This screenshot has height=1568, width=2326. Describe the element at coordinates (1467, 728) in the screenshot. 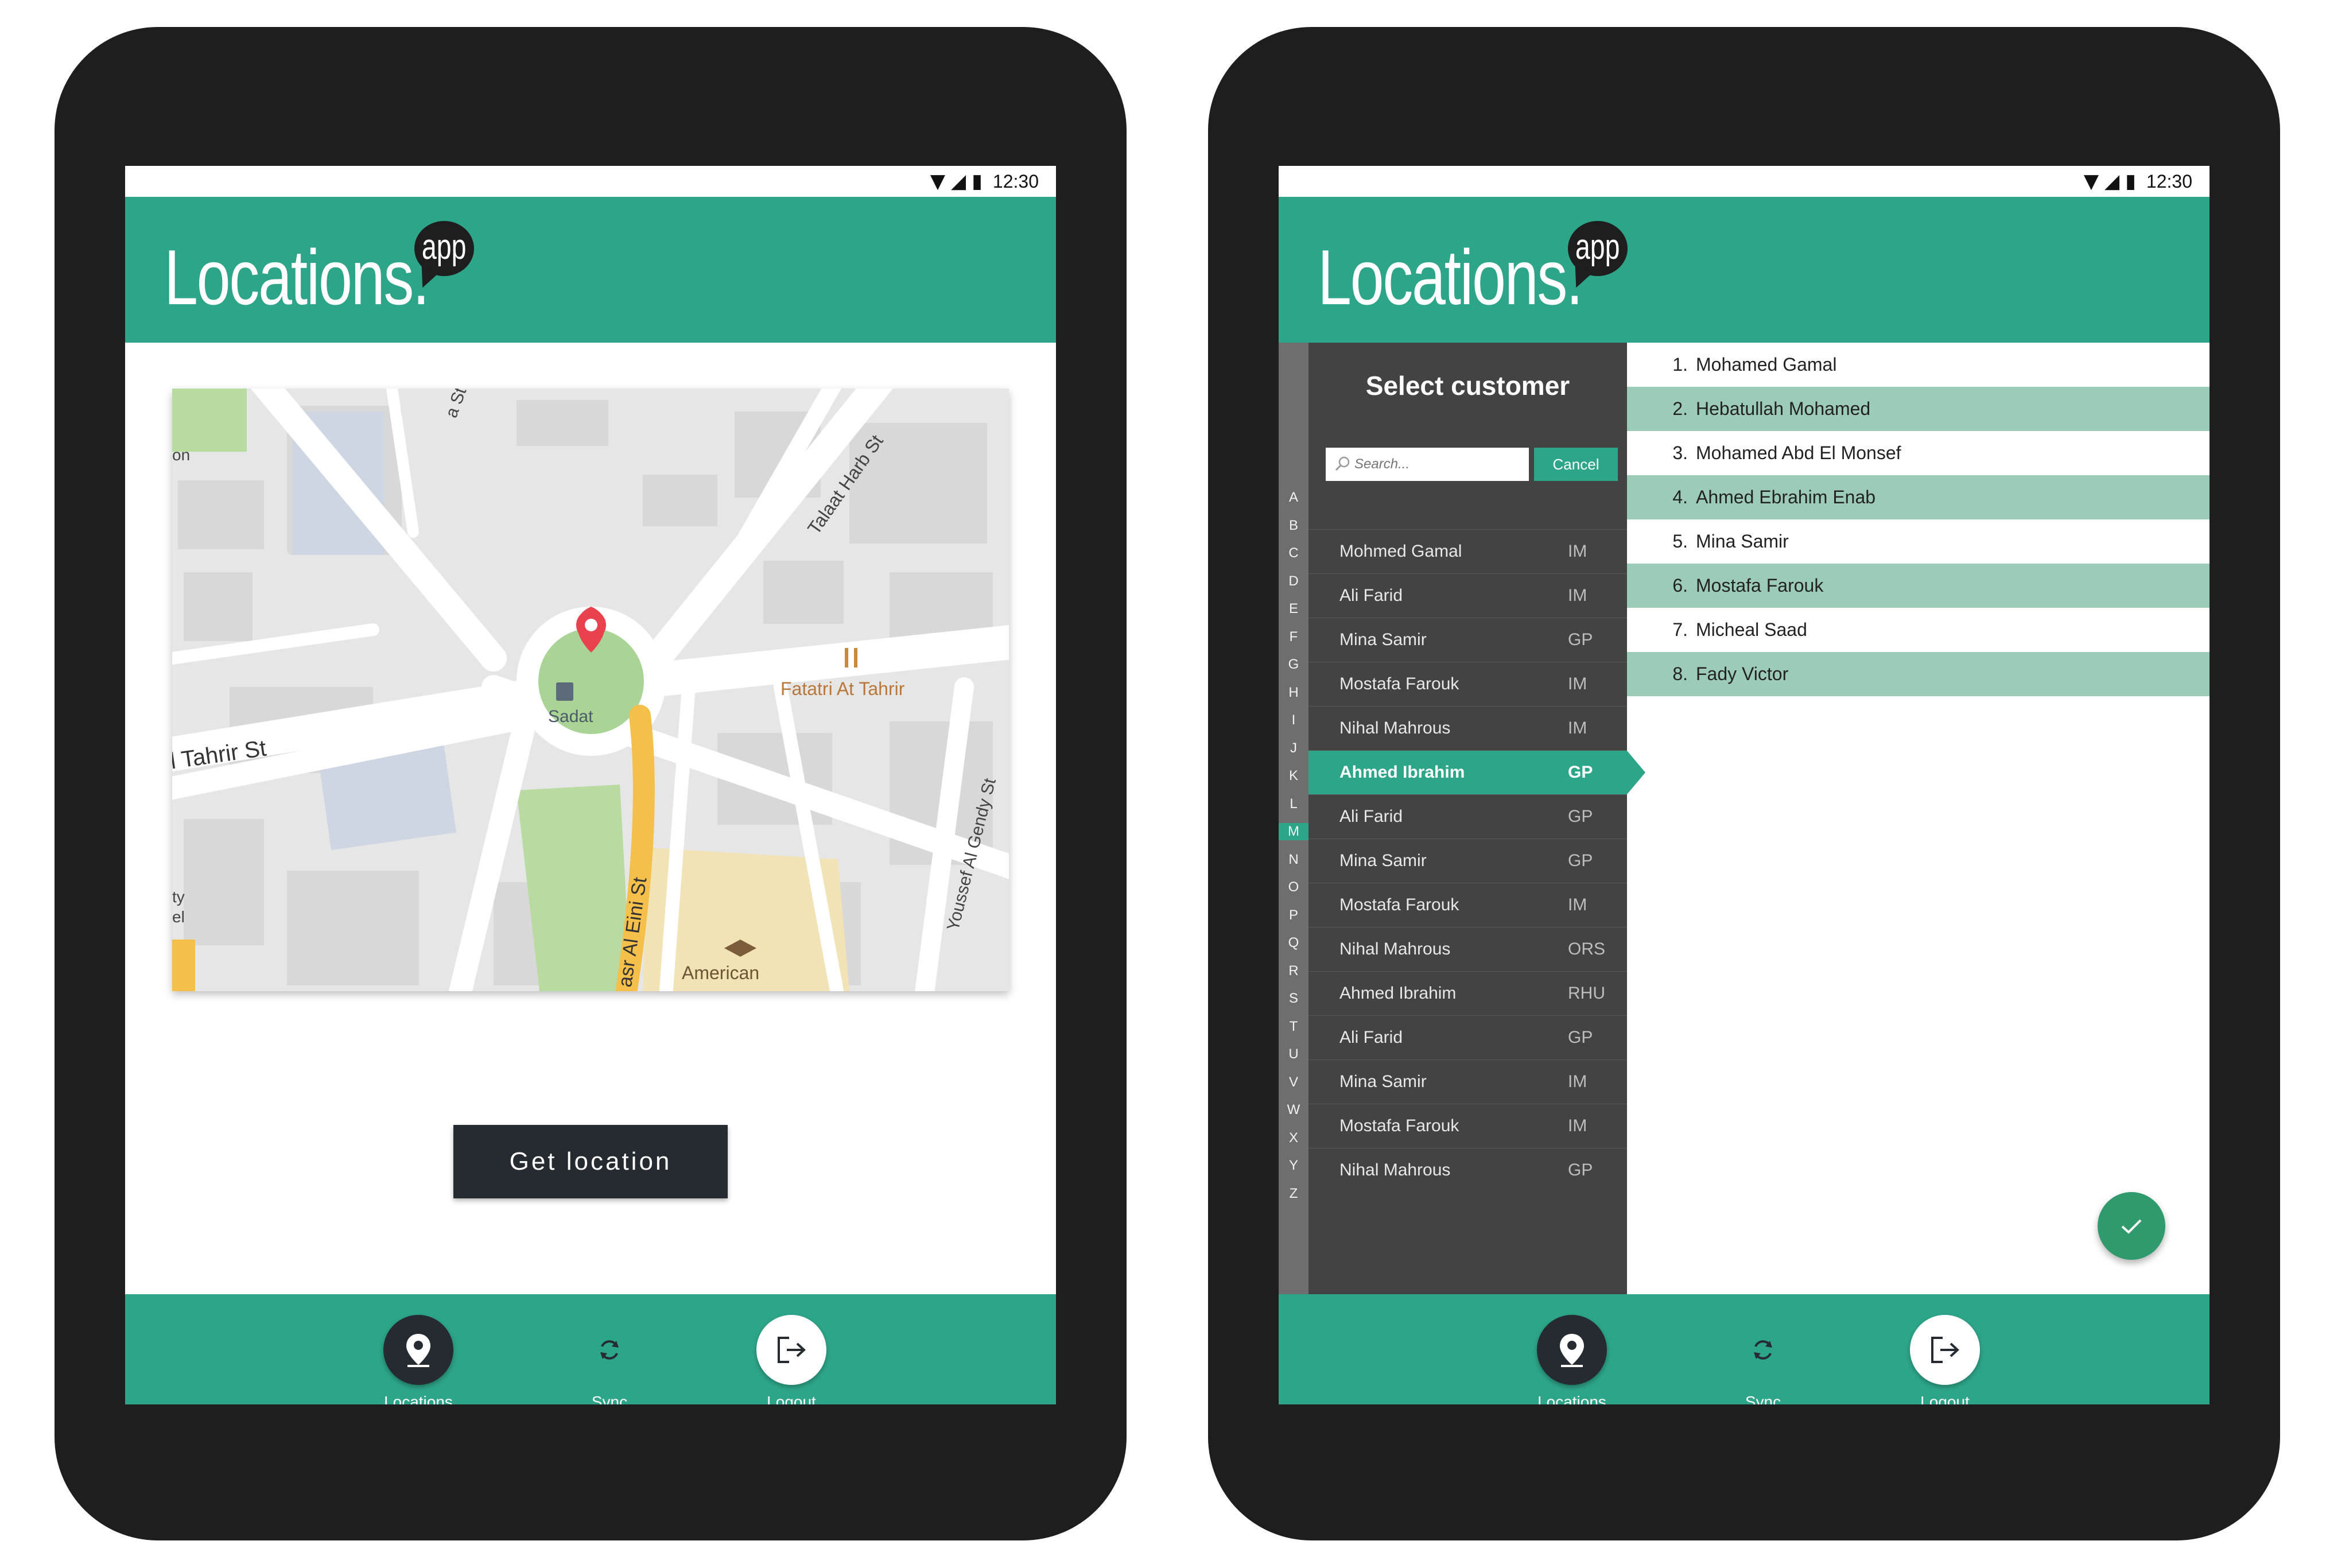

I see `customer-row: Nihal Mahrous IM` at that location.